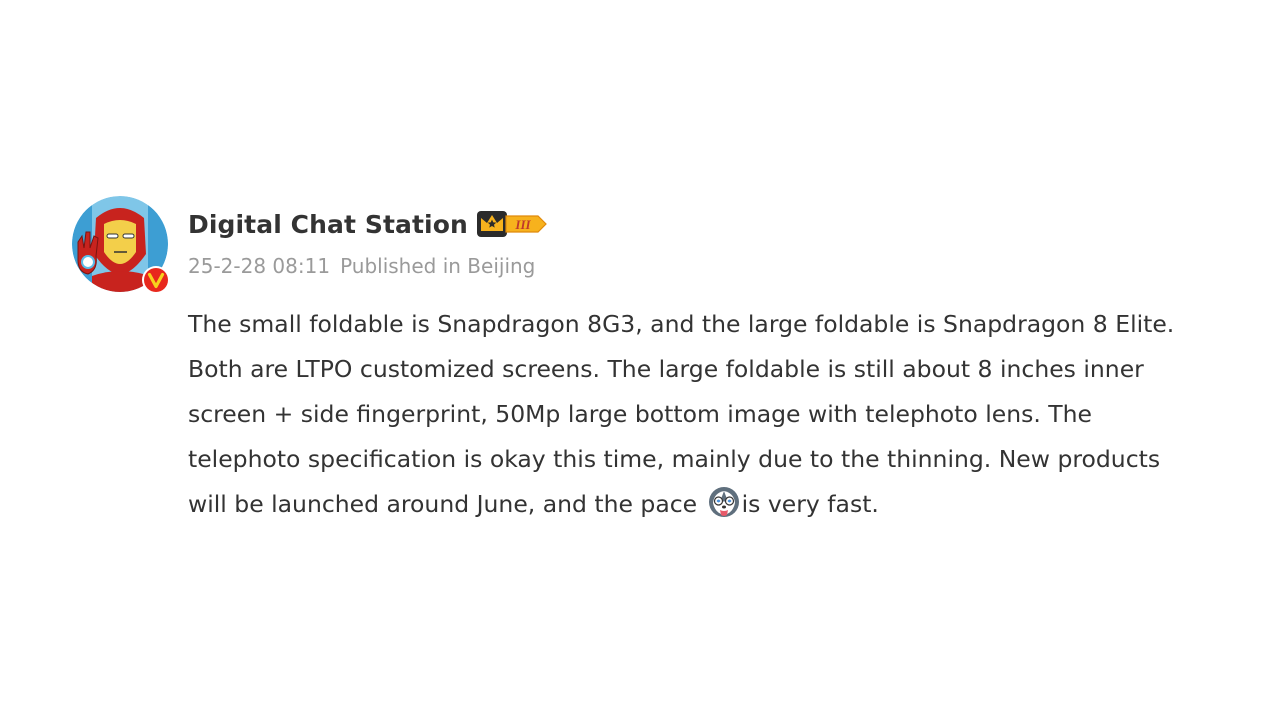  What do you see at coordinates (328, 224) in the screenshot?
I see `author-name: Digital Chat Station` at bounding box center [328, 224].